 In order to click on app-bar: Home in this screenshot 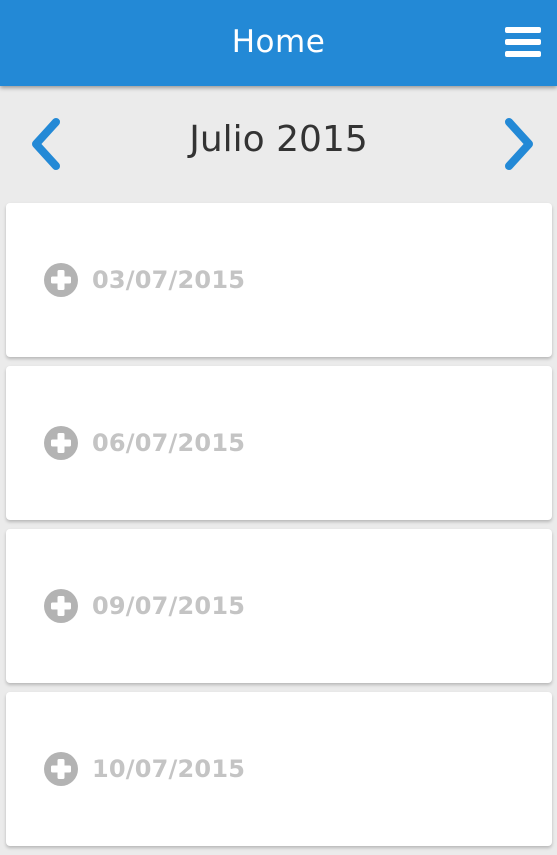, I will do `click(278, 43)`.